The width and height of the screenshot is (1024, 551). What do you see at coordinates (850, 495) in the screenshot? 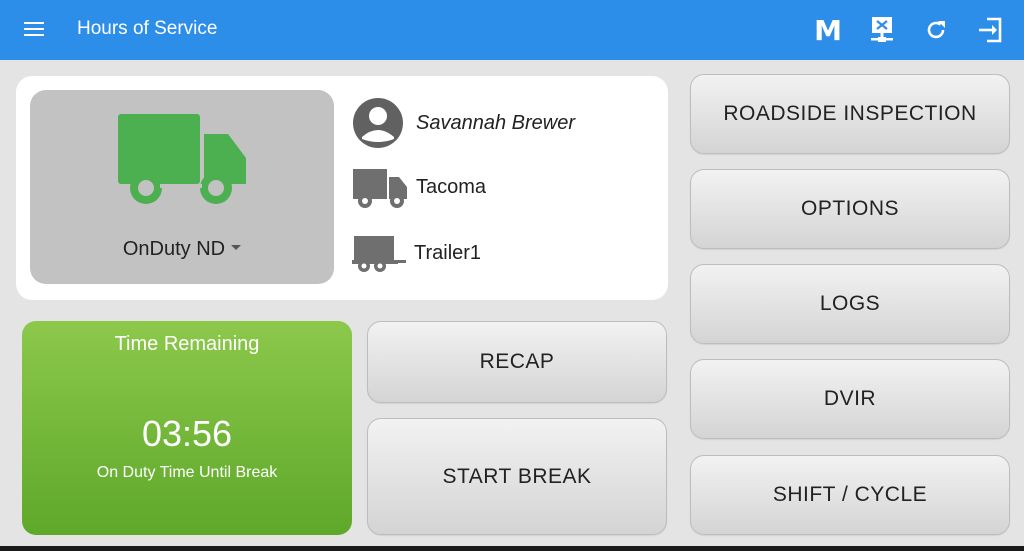
I see `shift-cycle-button: SHIFT / CYCLE` at bounding box center [850, 495].